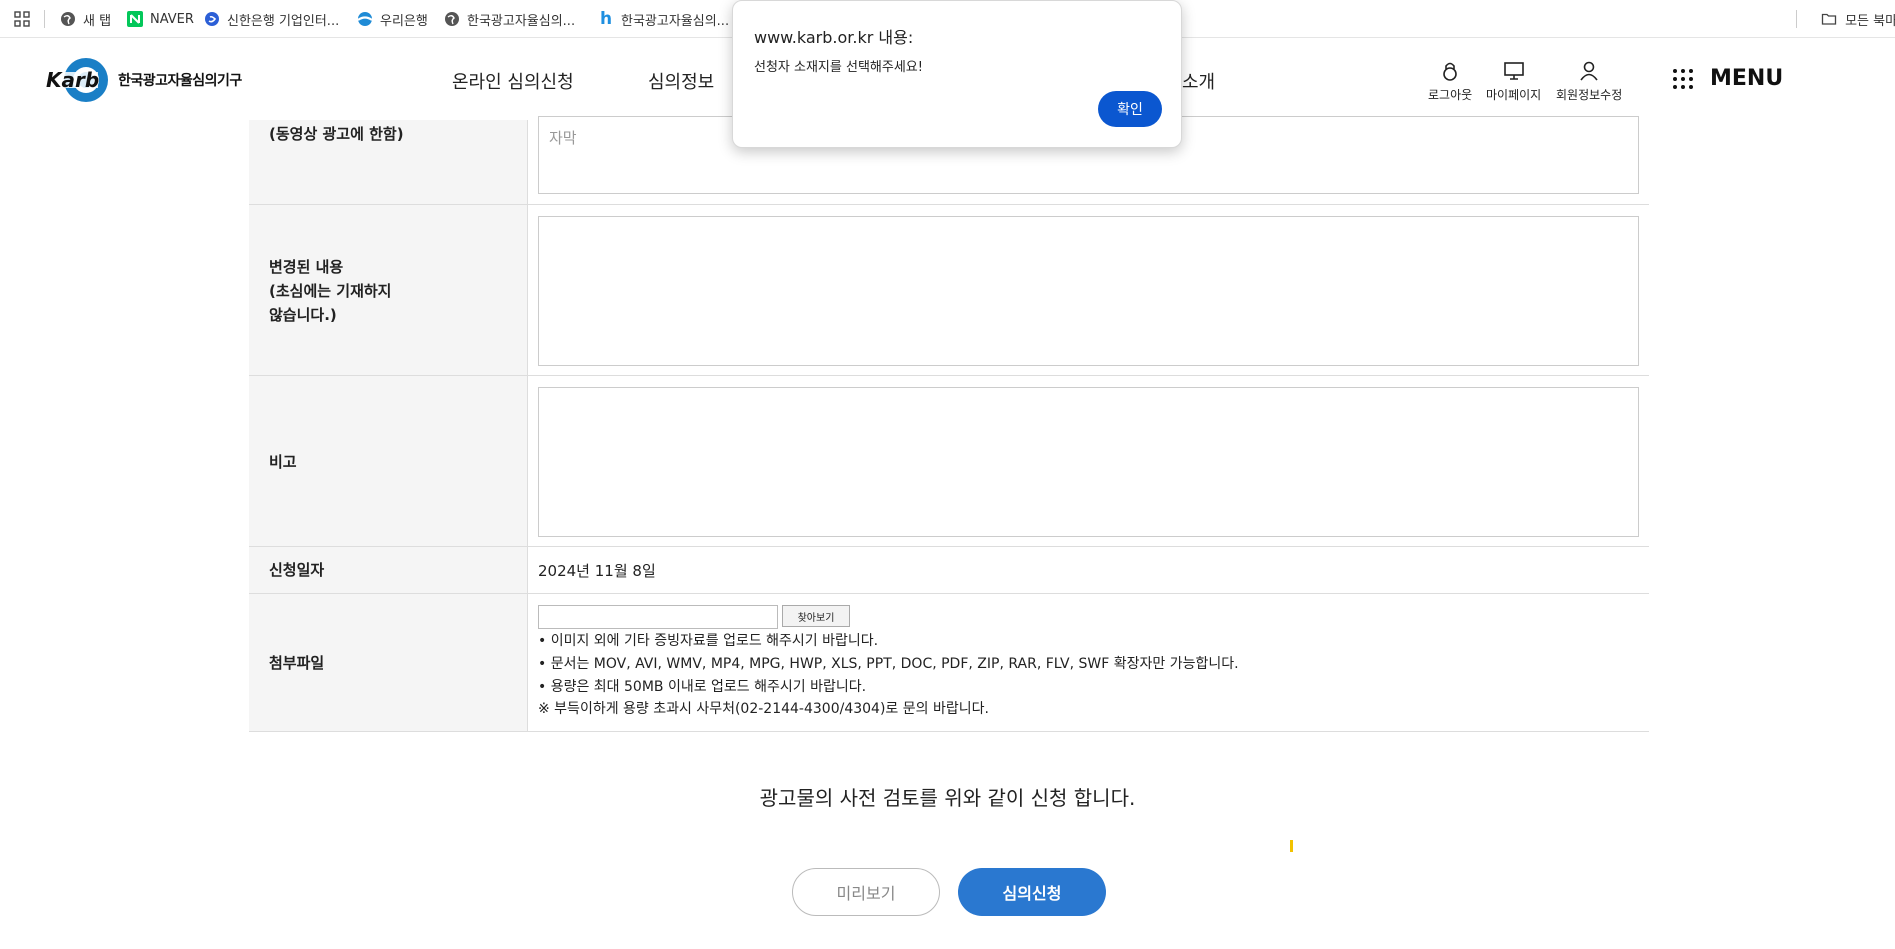 This screenshot has width=1895, height=949. Describe the element at coordinates (658, 617) in the screenshot. I see `file-path-input` at that location.